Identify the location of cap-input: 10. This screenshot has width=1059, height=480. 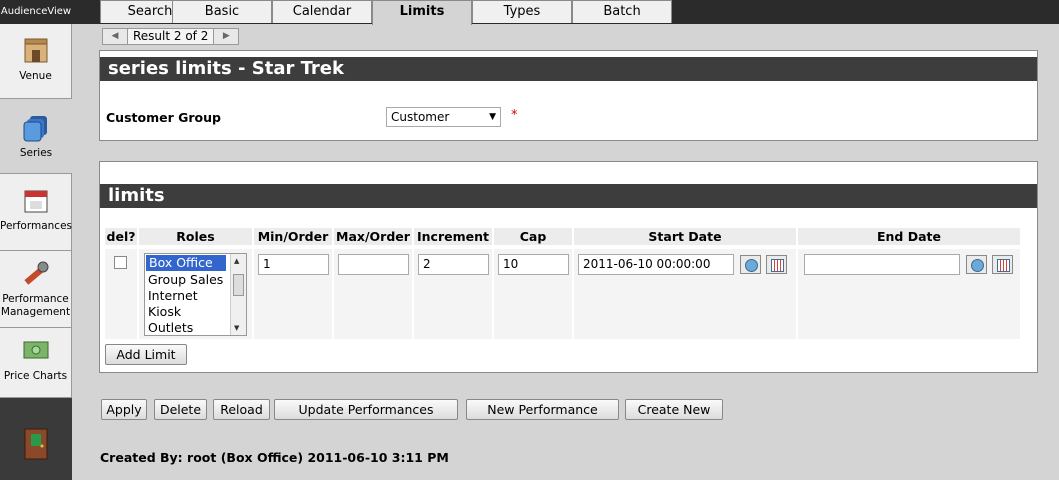
(533, 264).